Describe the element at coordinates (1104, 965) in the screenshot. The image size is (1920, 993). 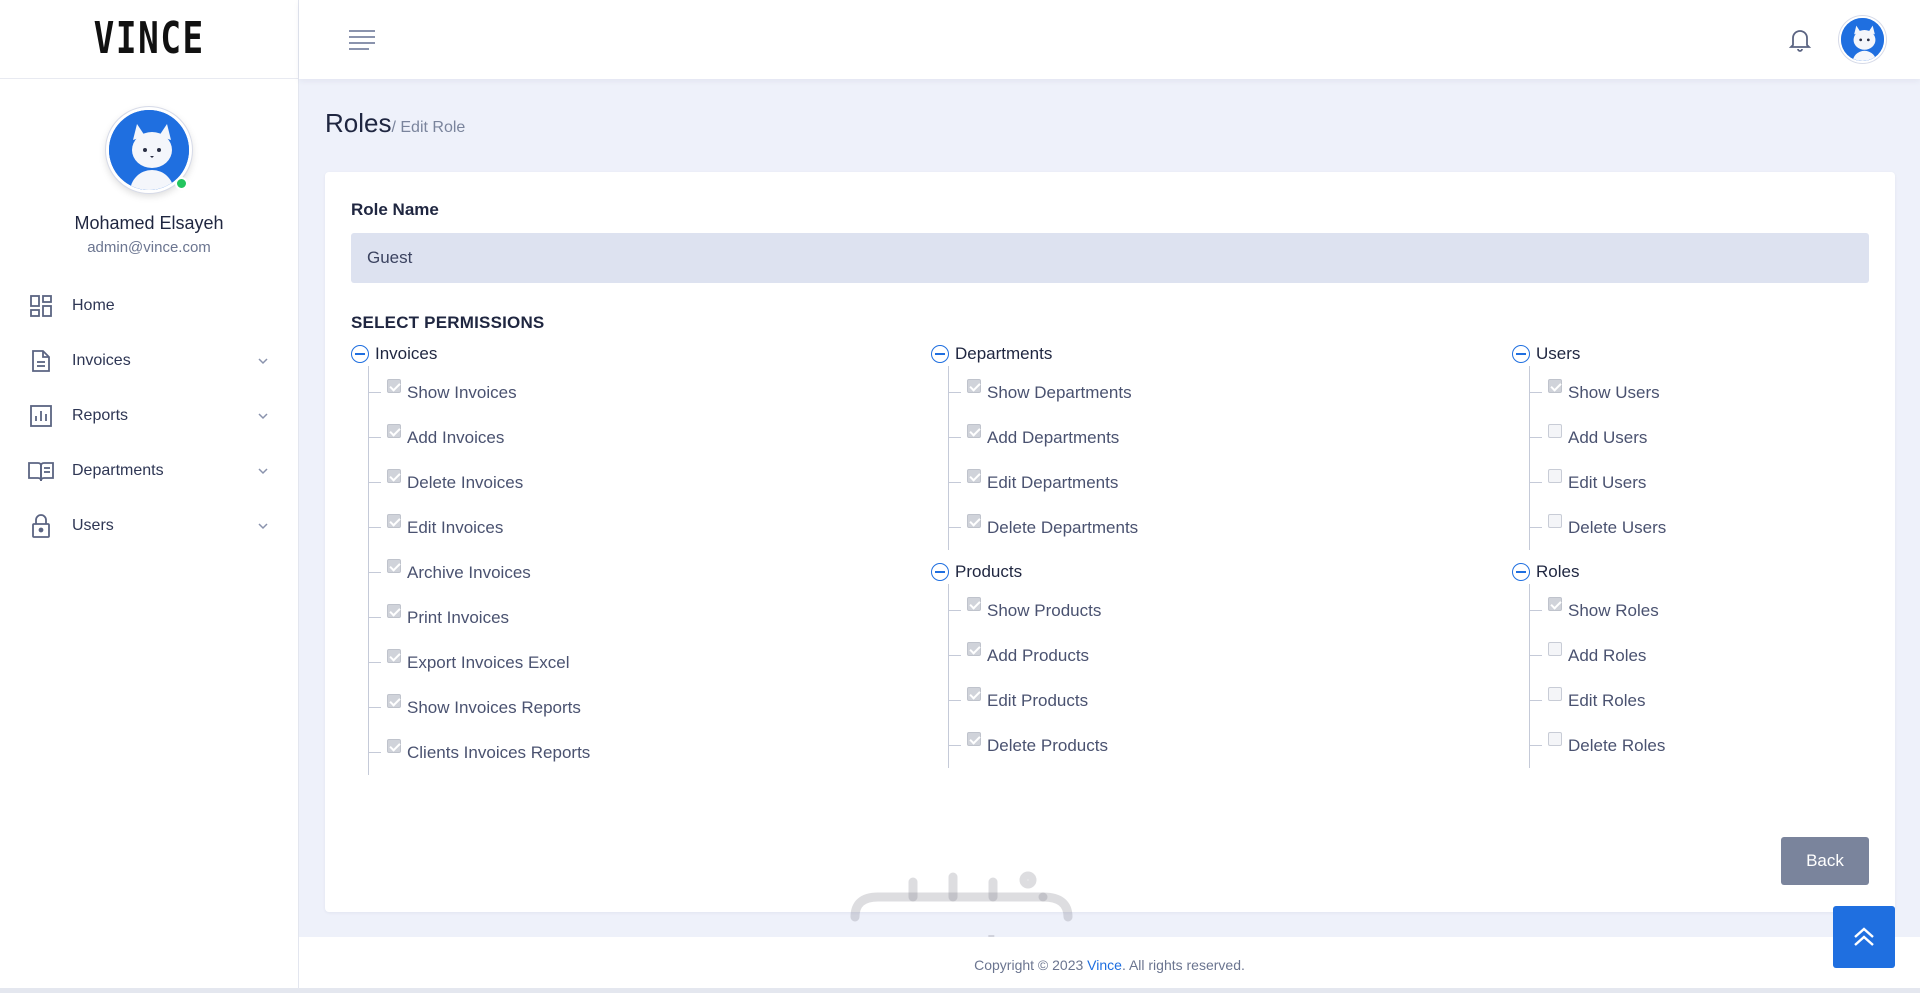
I see `footer-brand-link: Vince` at that location.